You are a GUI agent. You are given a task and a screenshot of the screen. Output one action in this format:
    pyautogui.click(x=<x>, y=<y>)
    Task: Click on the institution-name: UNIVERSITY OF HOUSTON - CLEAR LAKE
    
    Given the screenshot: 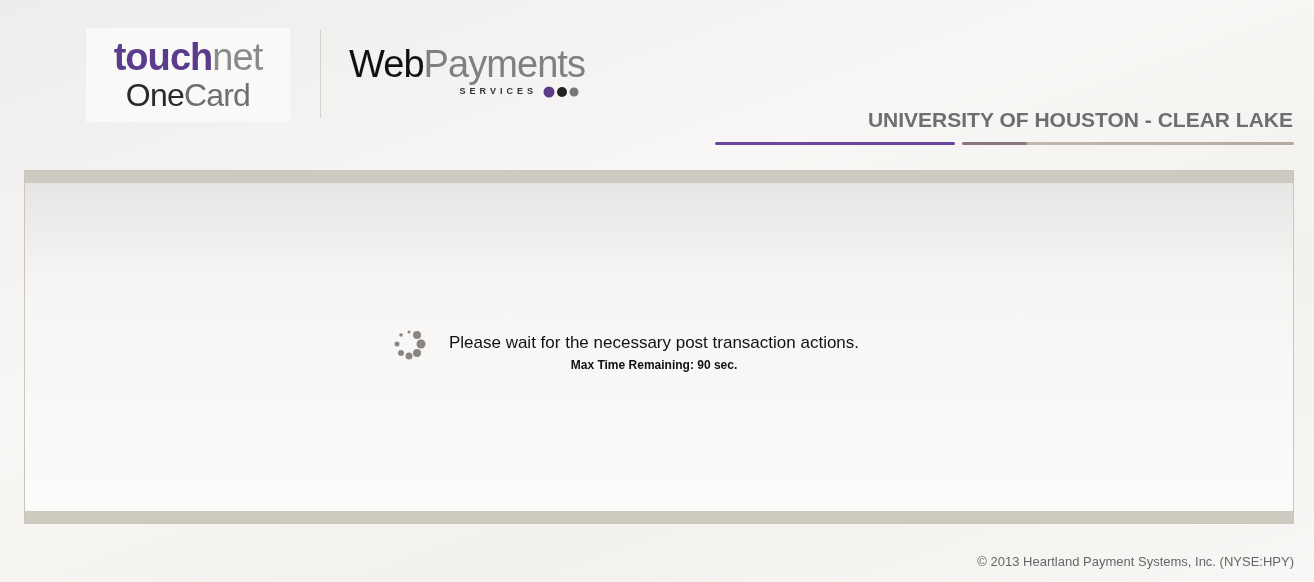 What is the action you would take?
    pyautogui.click(x=1080, y=120)
    